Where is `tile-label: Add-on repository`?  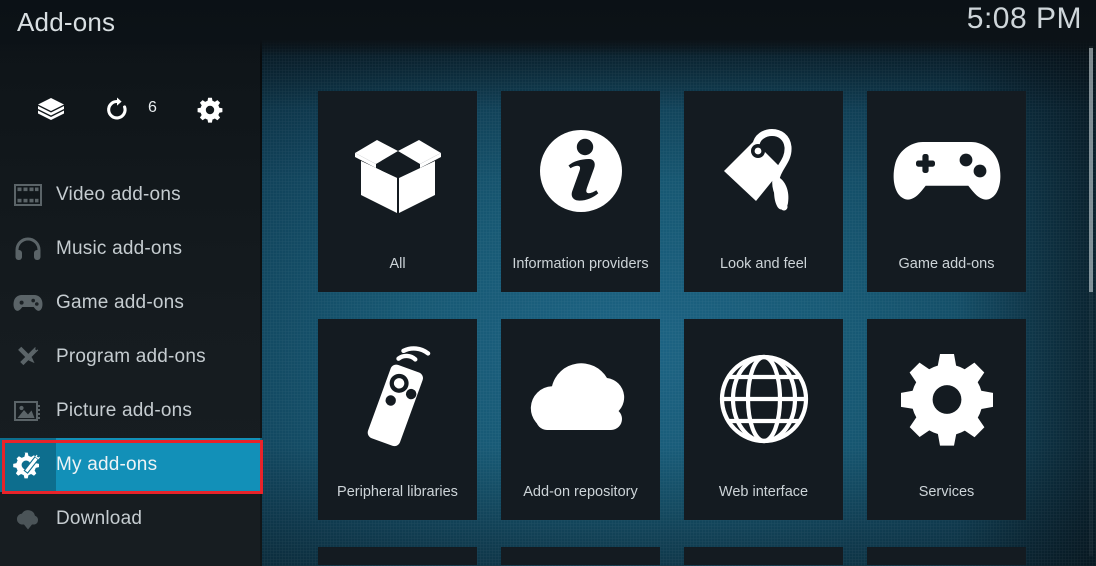 tile-label: Add-on repository is located at coordinates (580, 492).